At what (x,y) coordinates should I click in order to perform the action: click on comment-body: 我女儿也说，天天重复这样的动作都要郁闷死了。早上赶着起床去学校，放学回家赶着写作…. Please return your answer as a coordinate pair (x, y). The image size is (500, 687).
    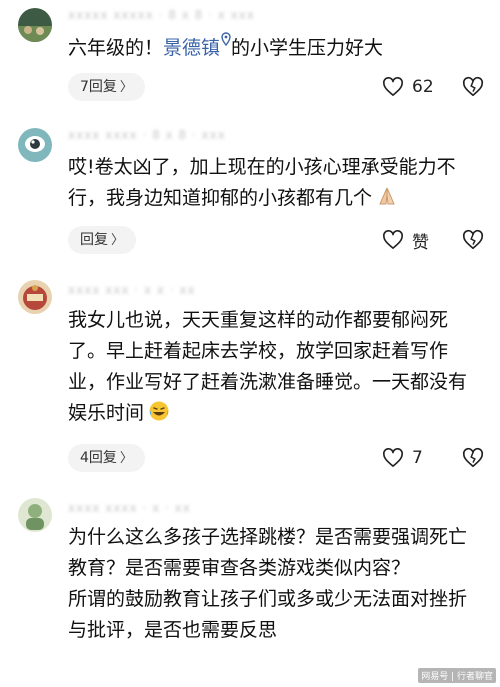
    Looking at the image, I should click on (268, 366).